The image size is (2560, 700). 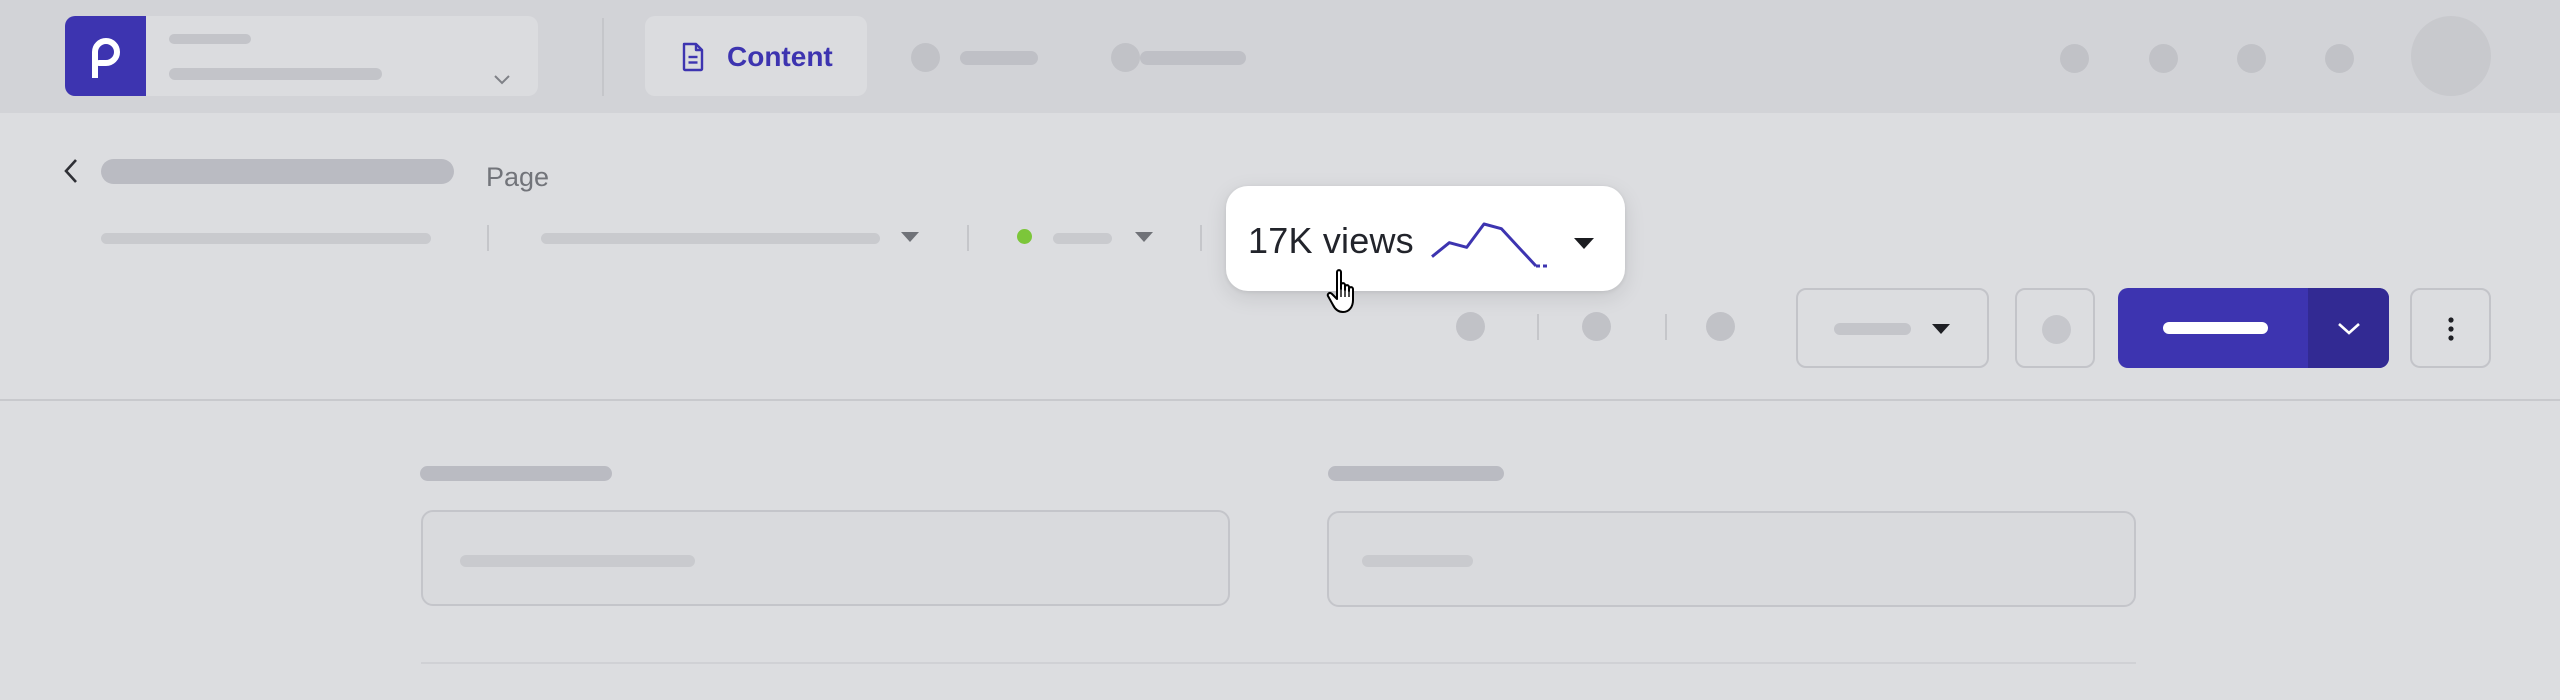 I want to click on brand-logo-icon, so click(x=105, y=56).